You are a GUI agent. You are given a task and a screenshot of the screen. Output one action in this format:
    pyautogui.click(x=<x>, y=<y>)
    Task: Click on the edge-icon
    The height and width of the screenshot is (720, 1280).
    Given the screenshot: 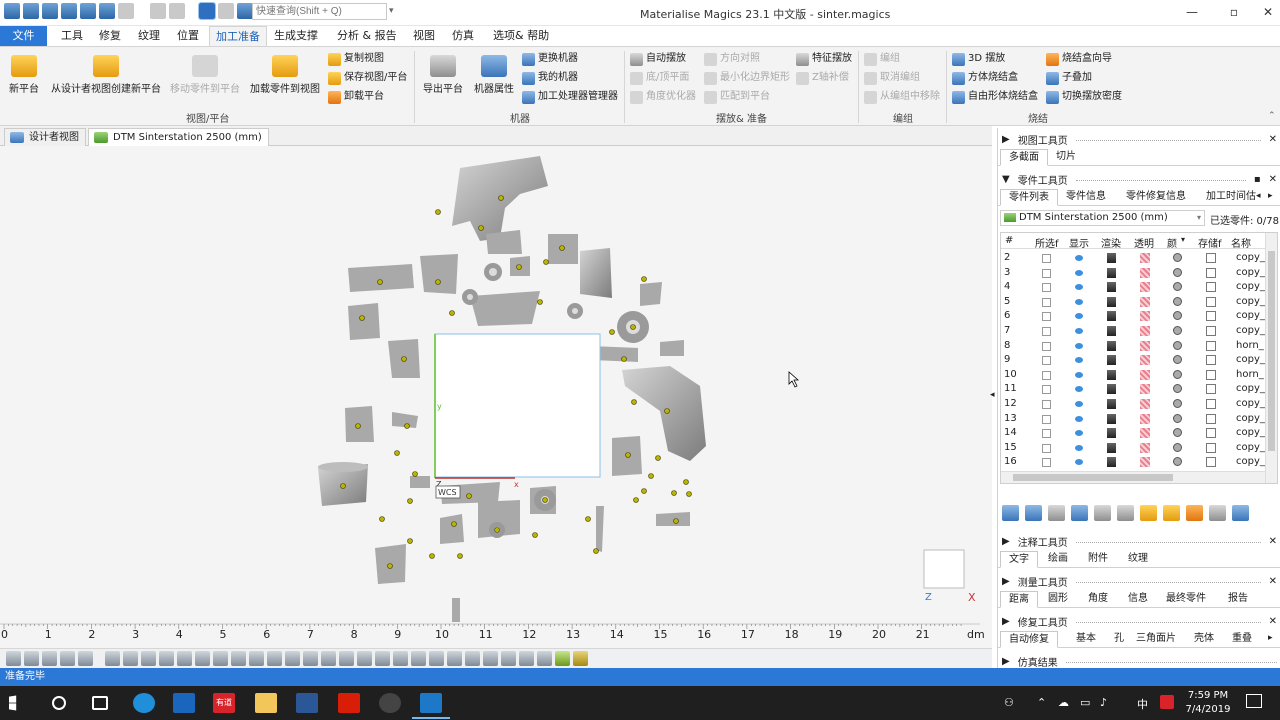 What is the action you would take?
    pyautogui.click(x=144, y=703)
    